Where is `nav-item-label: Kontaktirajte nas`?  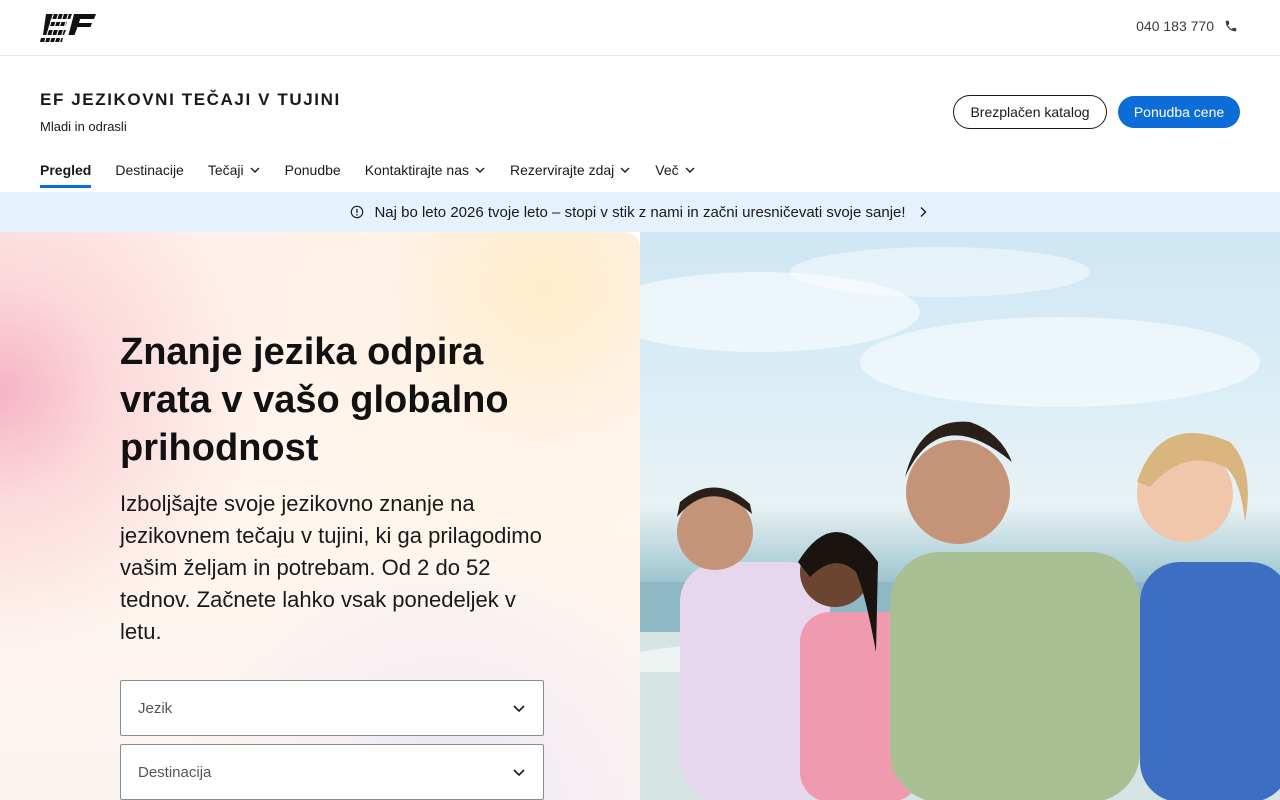 nav-item-label: Kontaktirajte nas is located at coordinates (416, 170).